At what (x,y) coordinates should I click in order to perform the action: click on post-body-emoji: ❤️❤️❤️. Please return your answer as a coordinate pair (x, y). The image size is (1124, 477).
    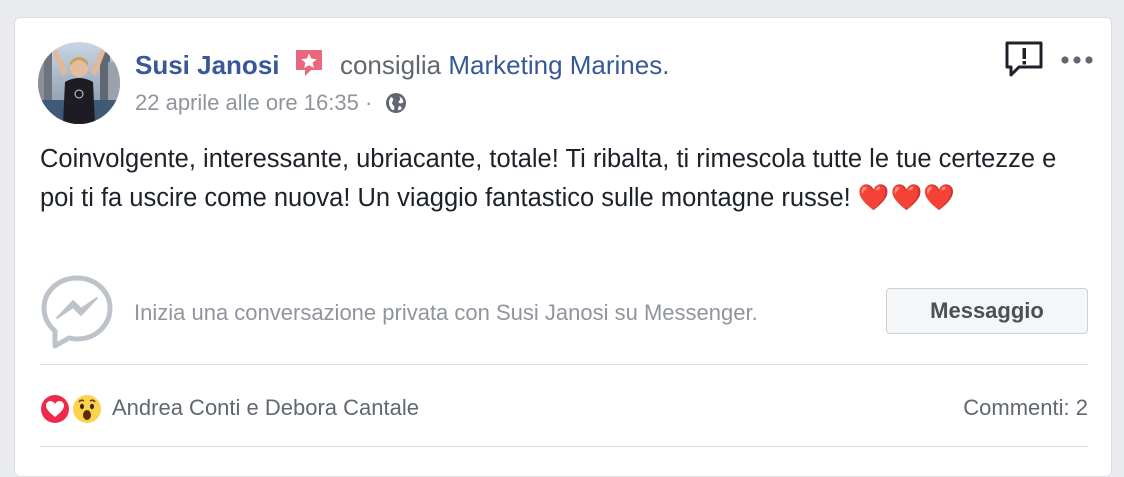
    Looking at the image, I should click on (907, 198).